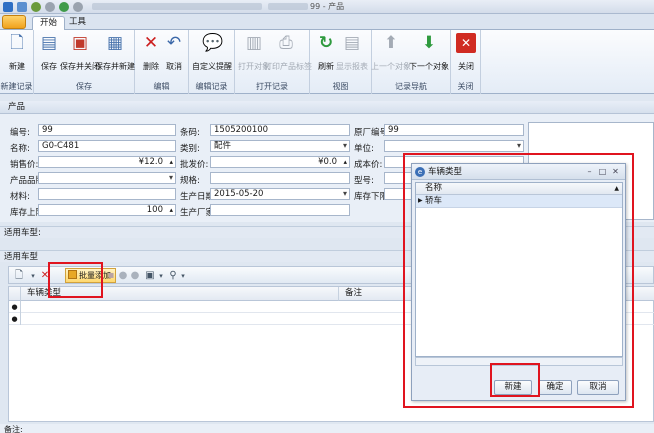  I want to click on save-icon: ▤, so click(49, 43).